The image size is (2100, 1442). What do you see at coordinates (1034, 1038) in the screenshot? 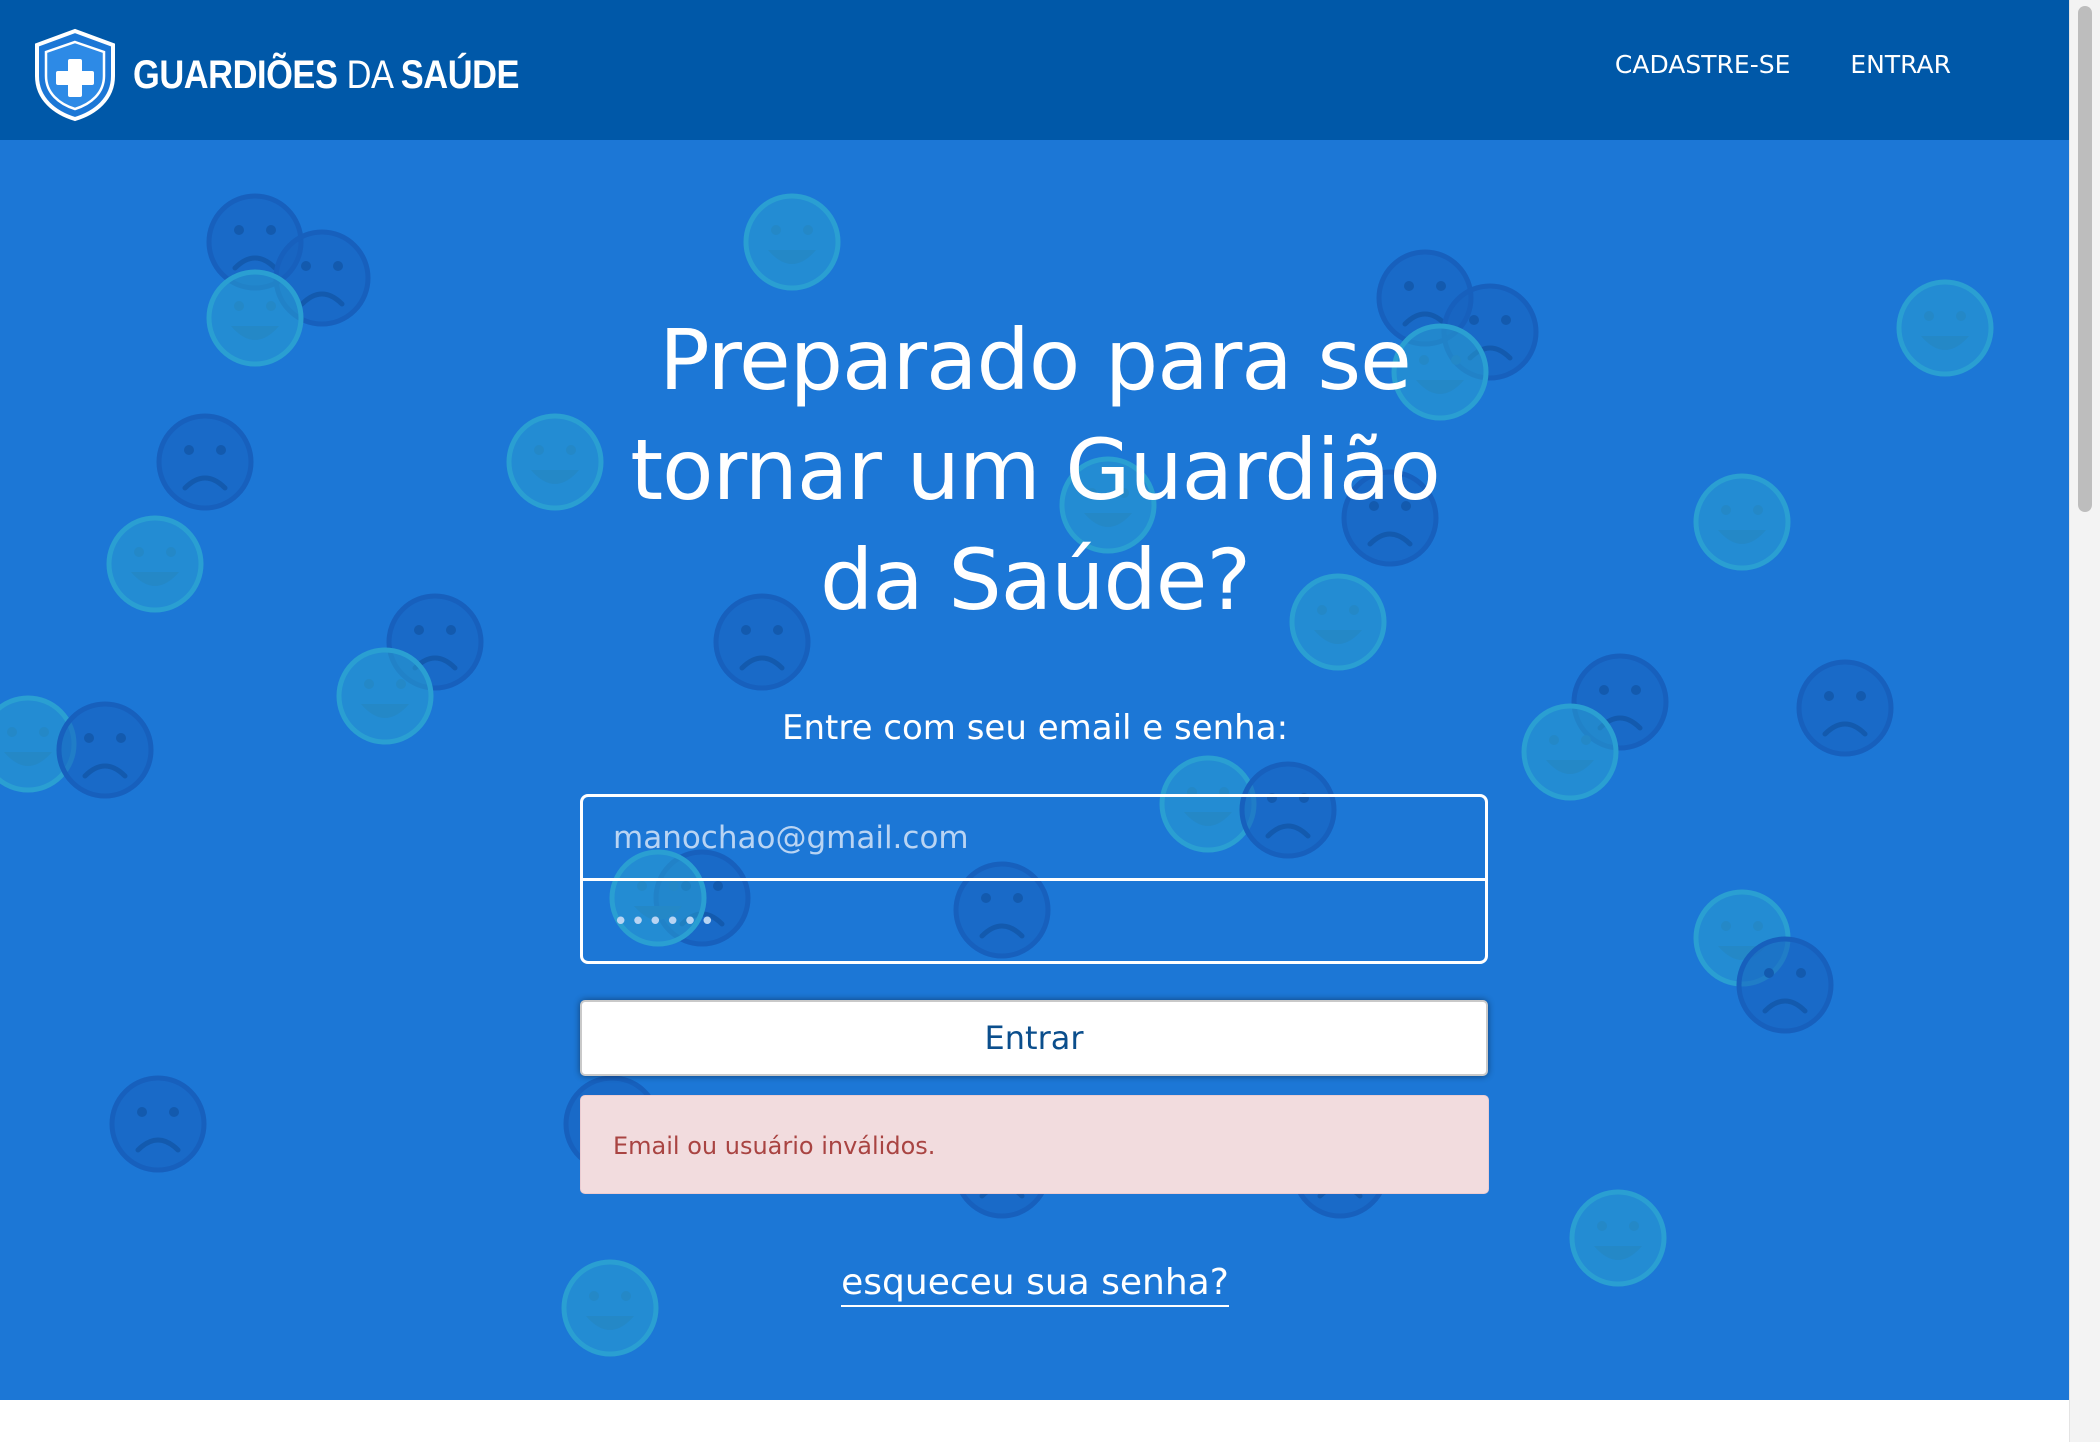
I see `login-button: Entrar` at bounding box center [1034, 1038].